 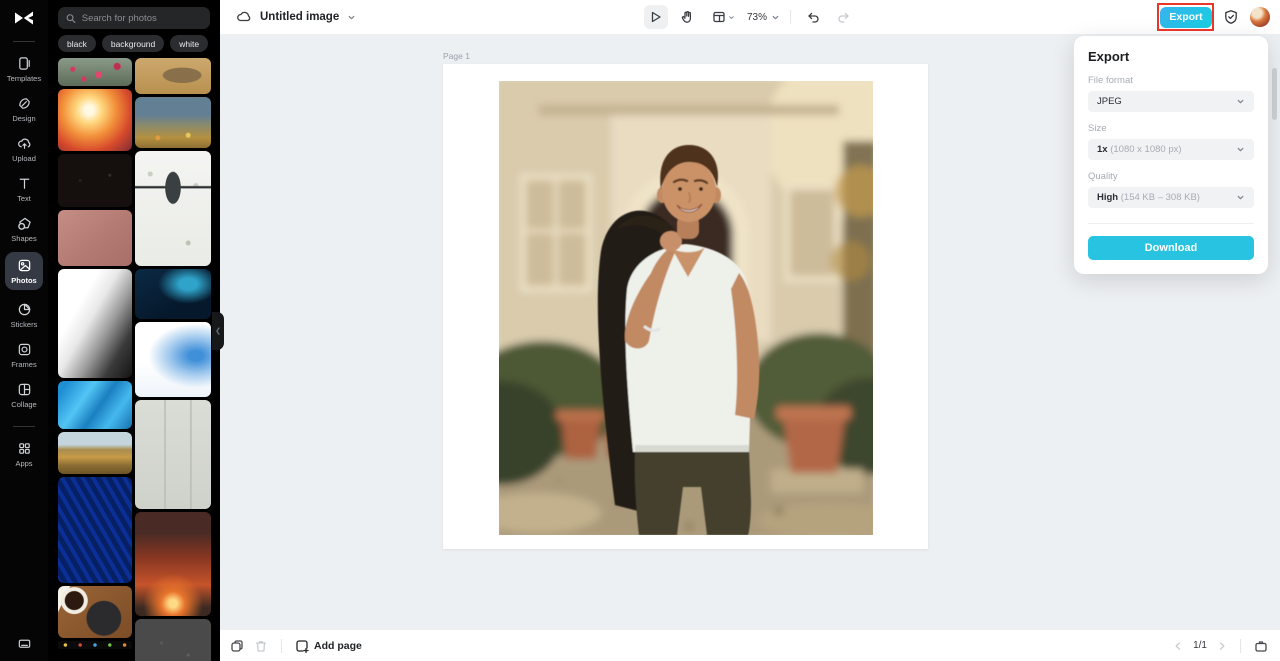 I want to click on layout-tool-button, so click(x=723, y=17).